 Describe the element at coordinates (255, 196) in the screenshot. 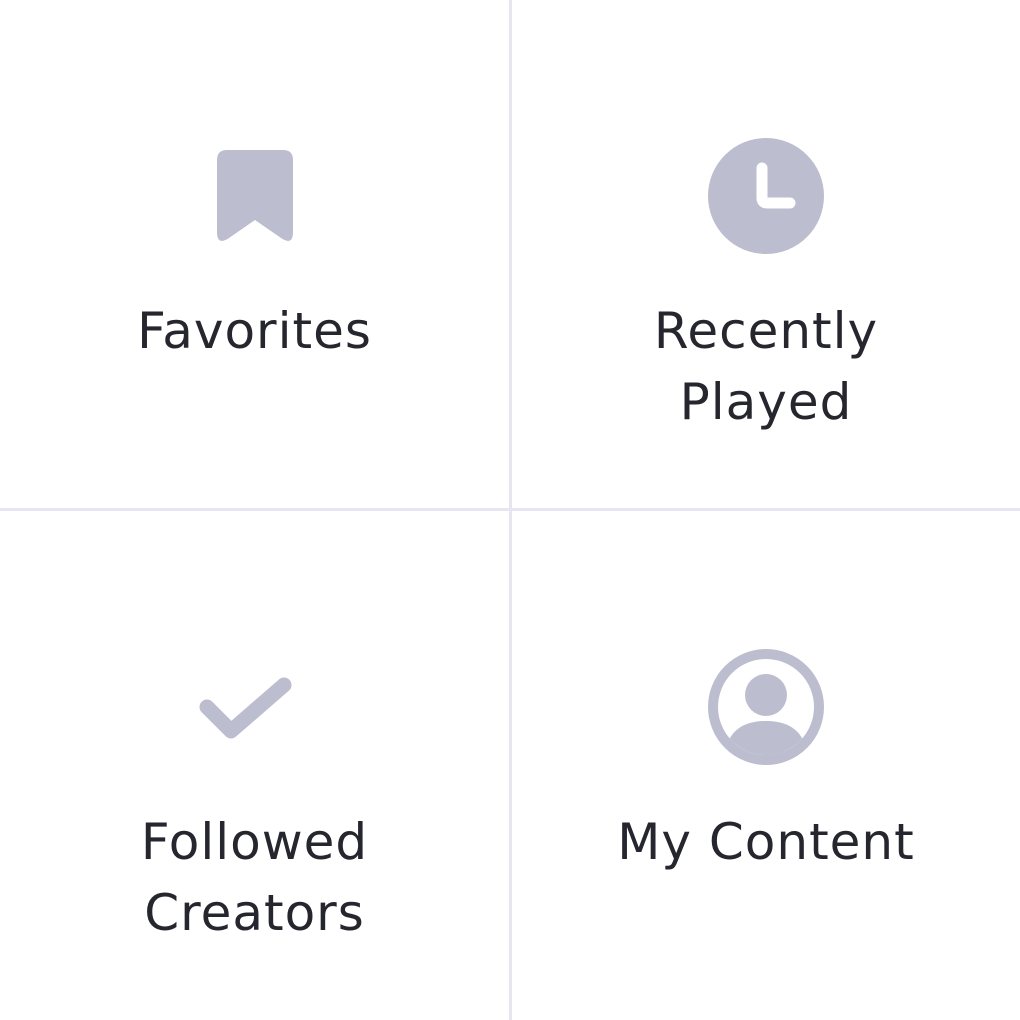

I see `bookmark-icon` at that location.